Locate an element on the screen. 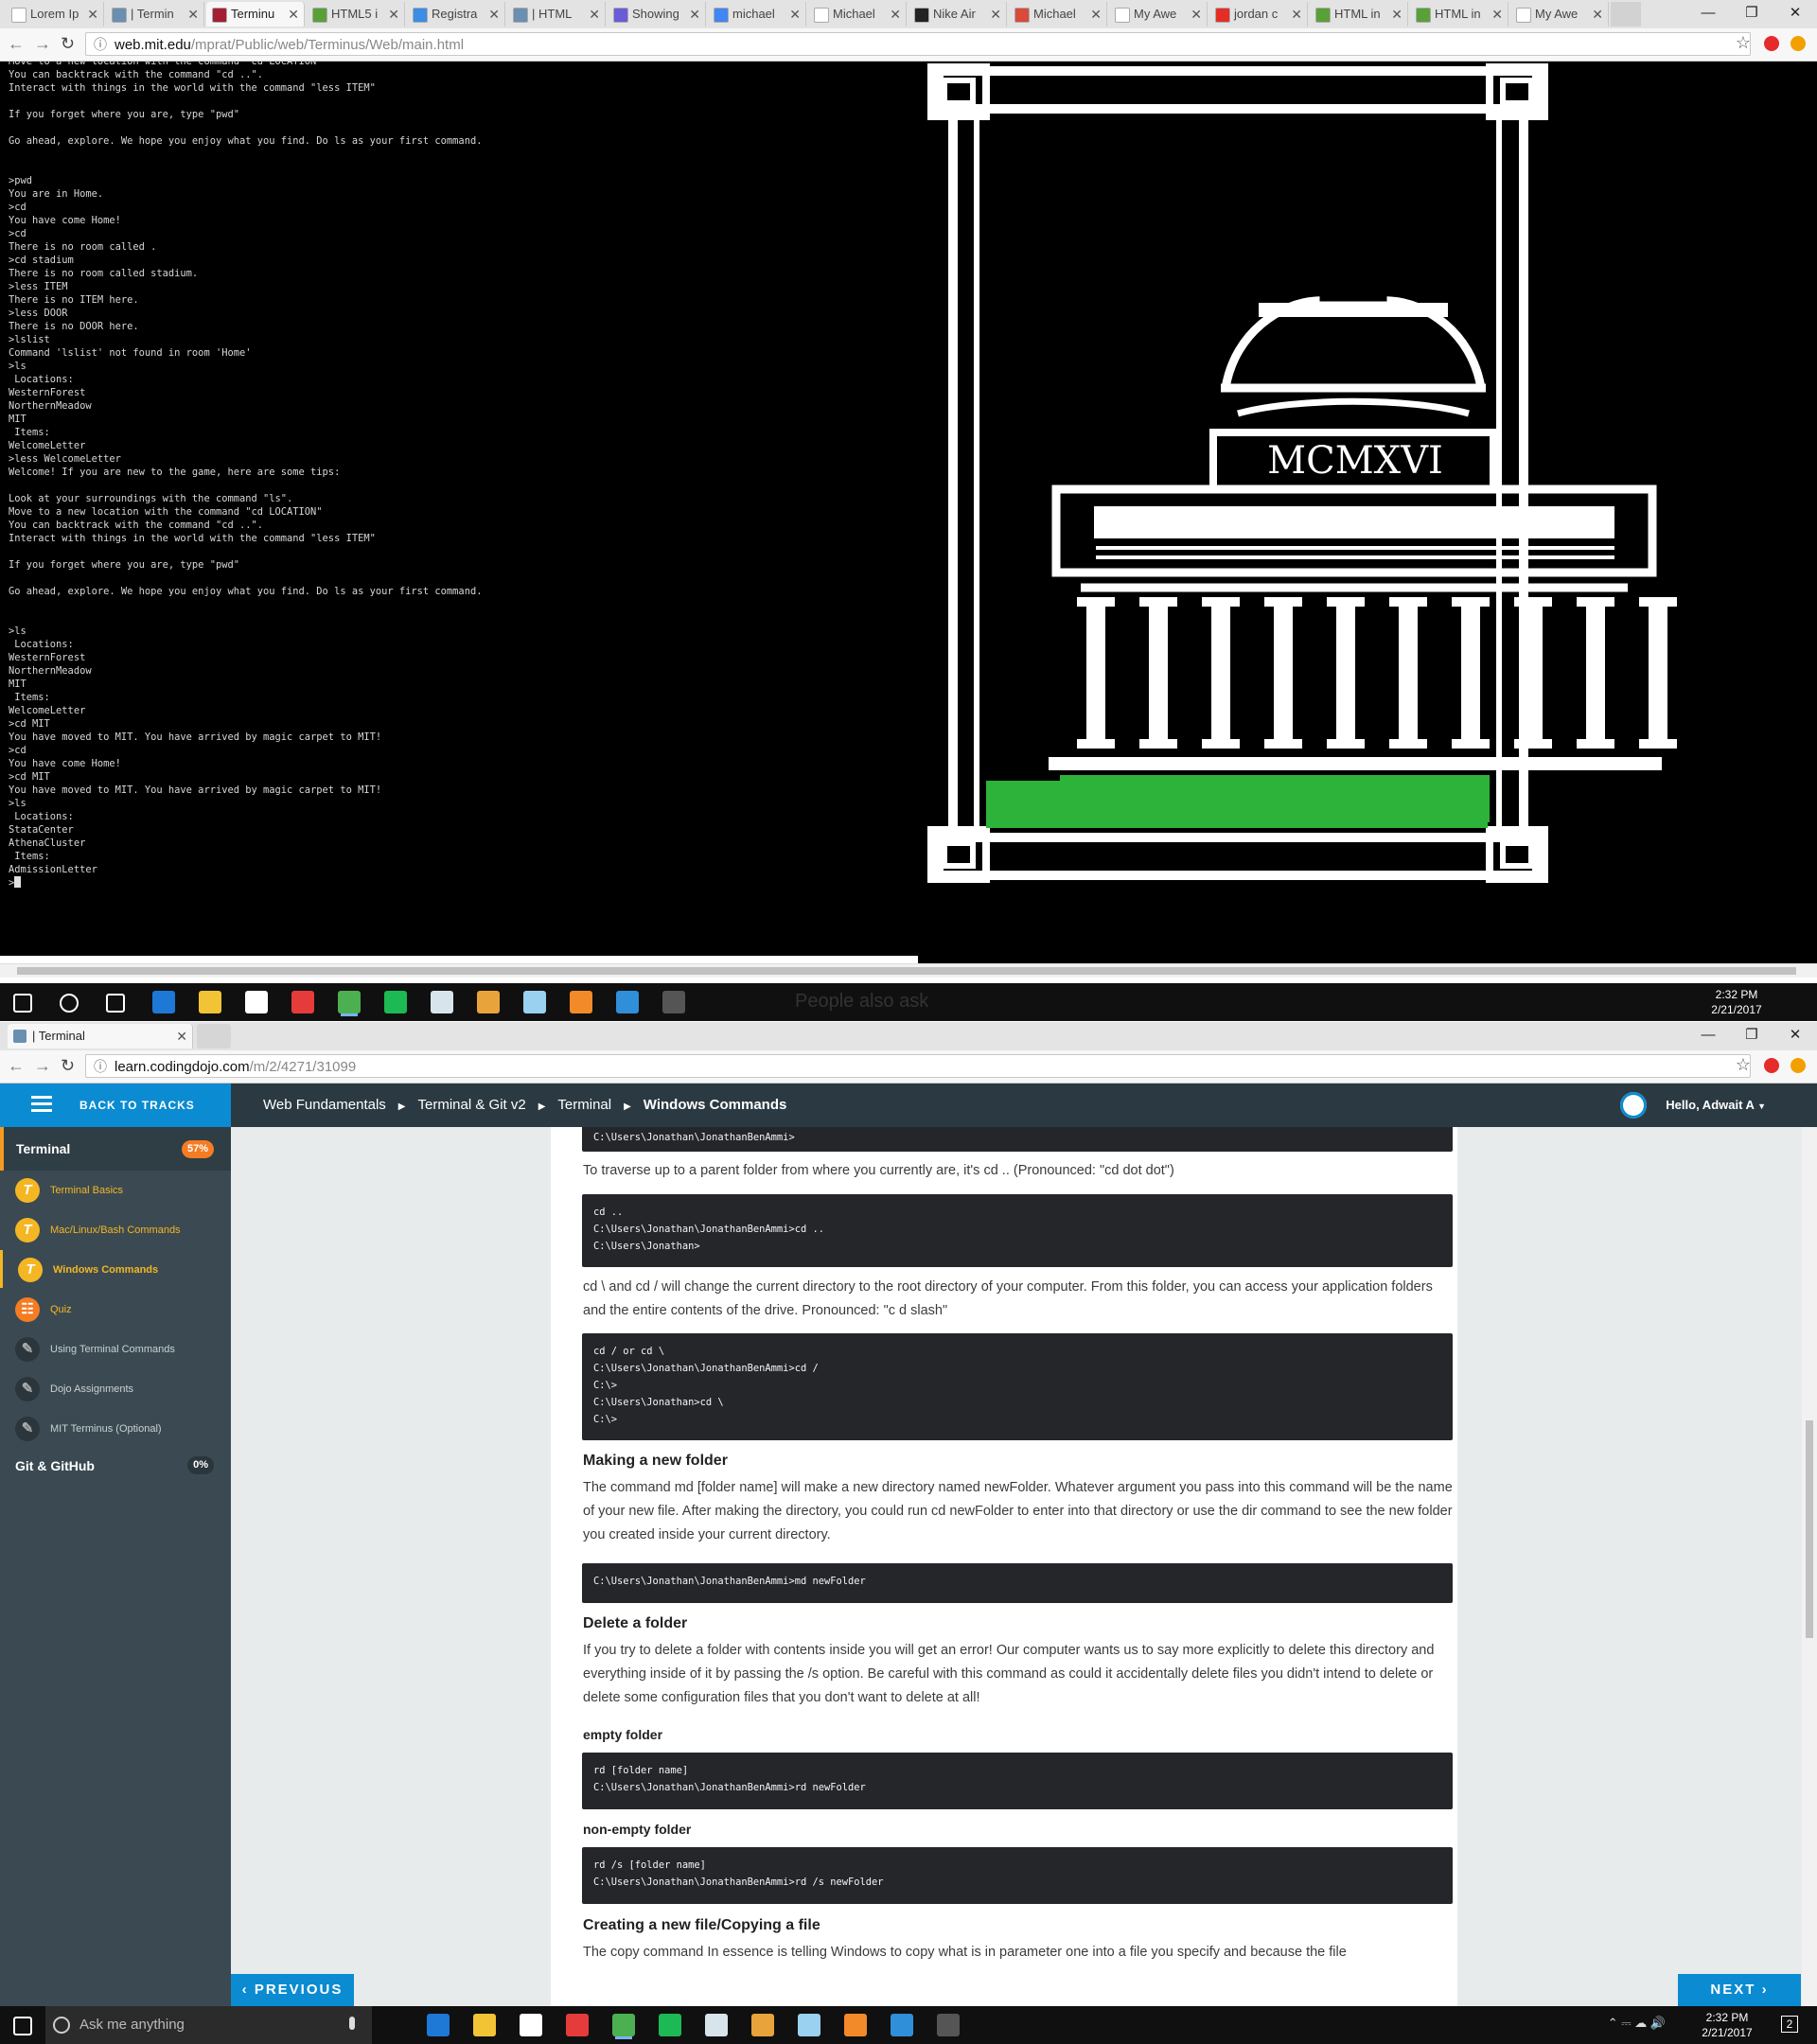 This screenshot has height=2044, width=1817. sidebar-item: T Terminal Basics is located at coordinates (115, 1189).